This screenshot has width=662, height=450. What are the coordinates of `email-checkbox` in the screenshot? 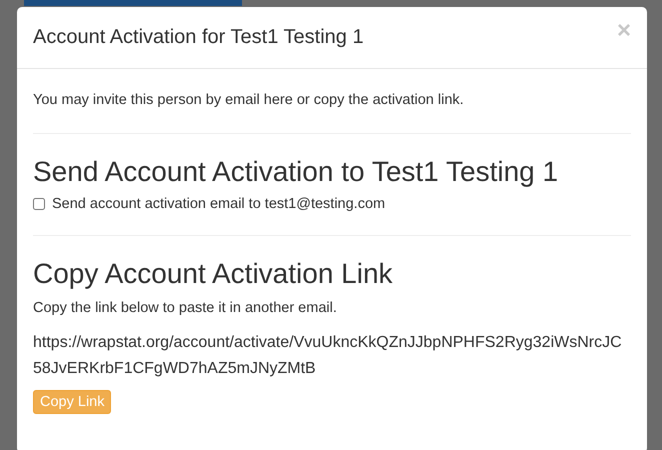 It's located at (39, 204).